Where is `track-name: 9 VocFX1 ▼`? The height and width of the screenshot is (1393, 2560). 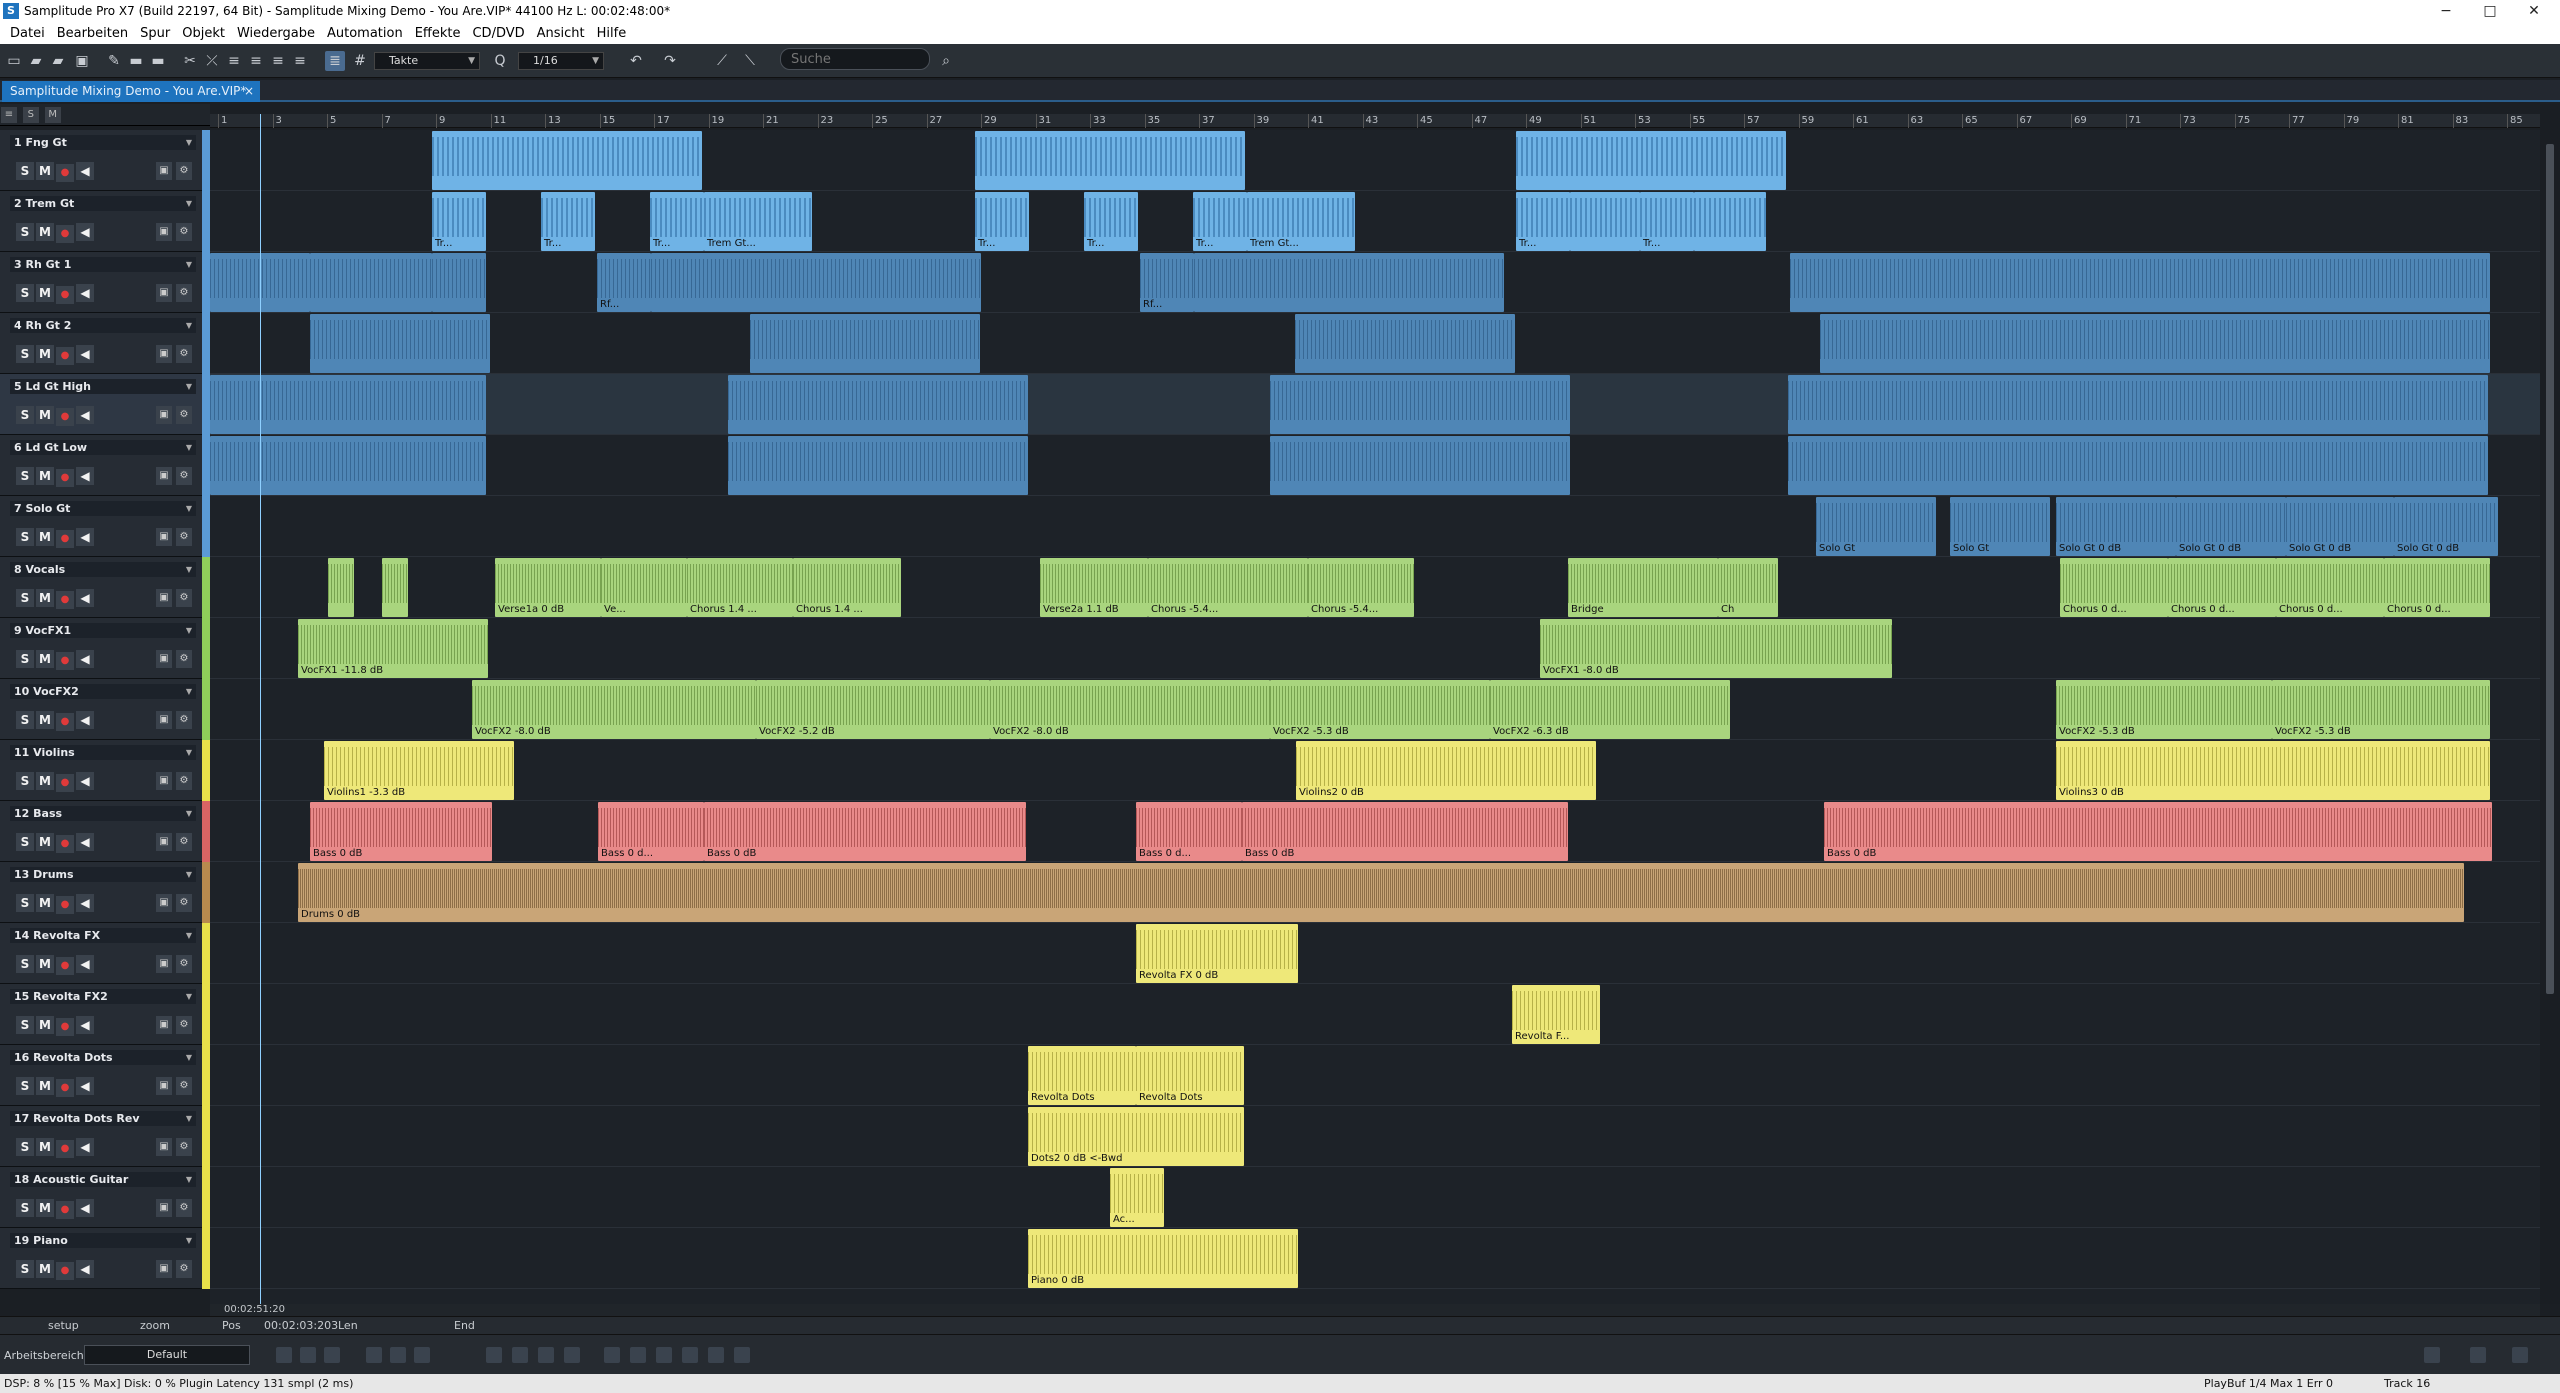 track-name: 9 VocFX1 ▼ is located at coordinates (103, 630).